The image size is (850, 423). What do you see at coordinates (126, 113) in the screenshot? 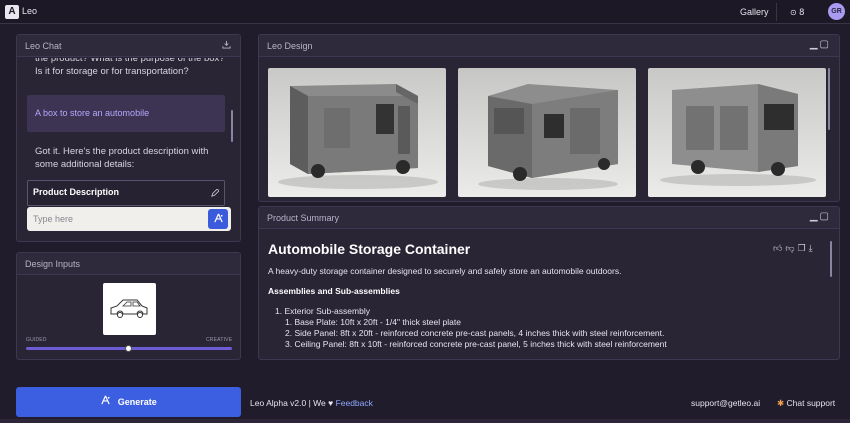
I see `user-message: A box to store an automobile` at bounding box center [126, 113].